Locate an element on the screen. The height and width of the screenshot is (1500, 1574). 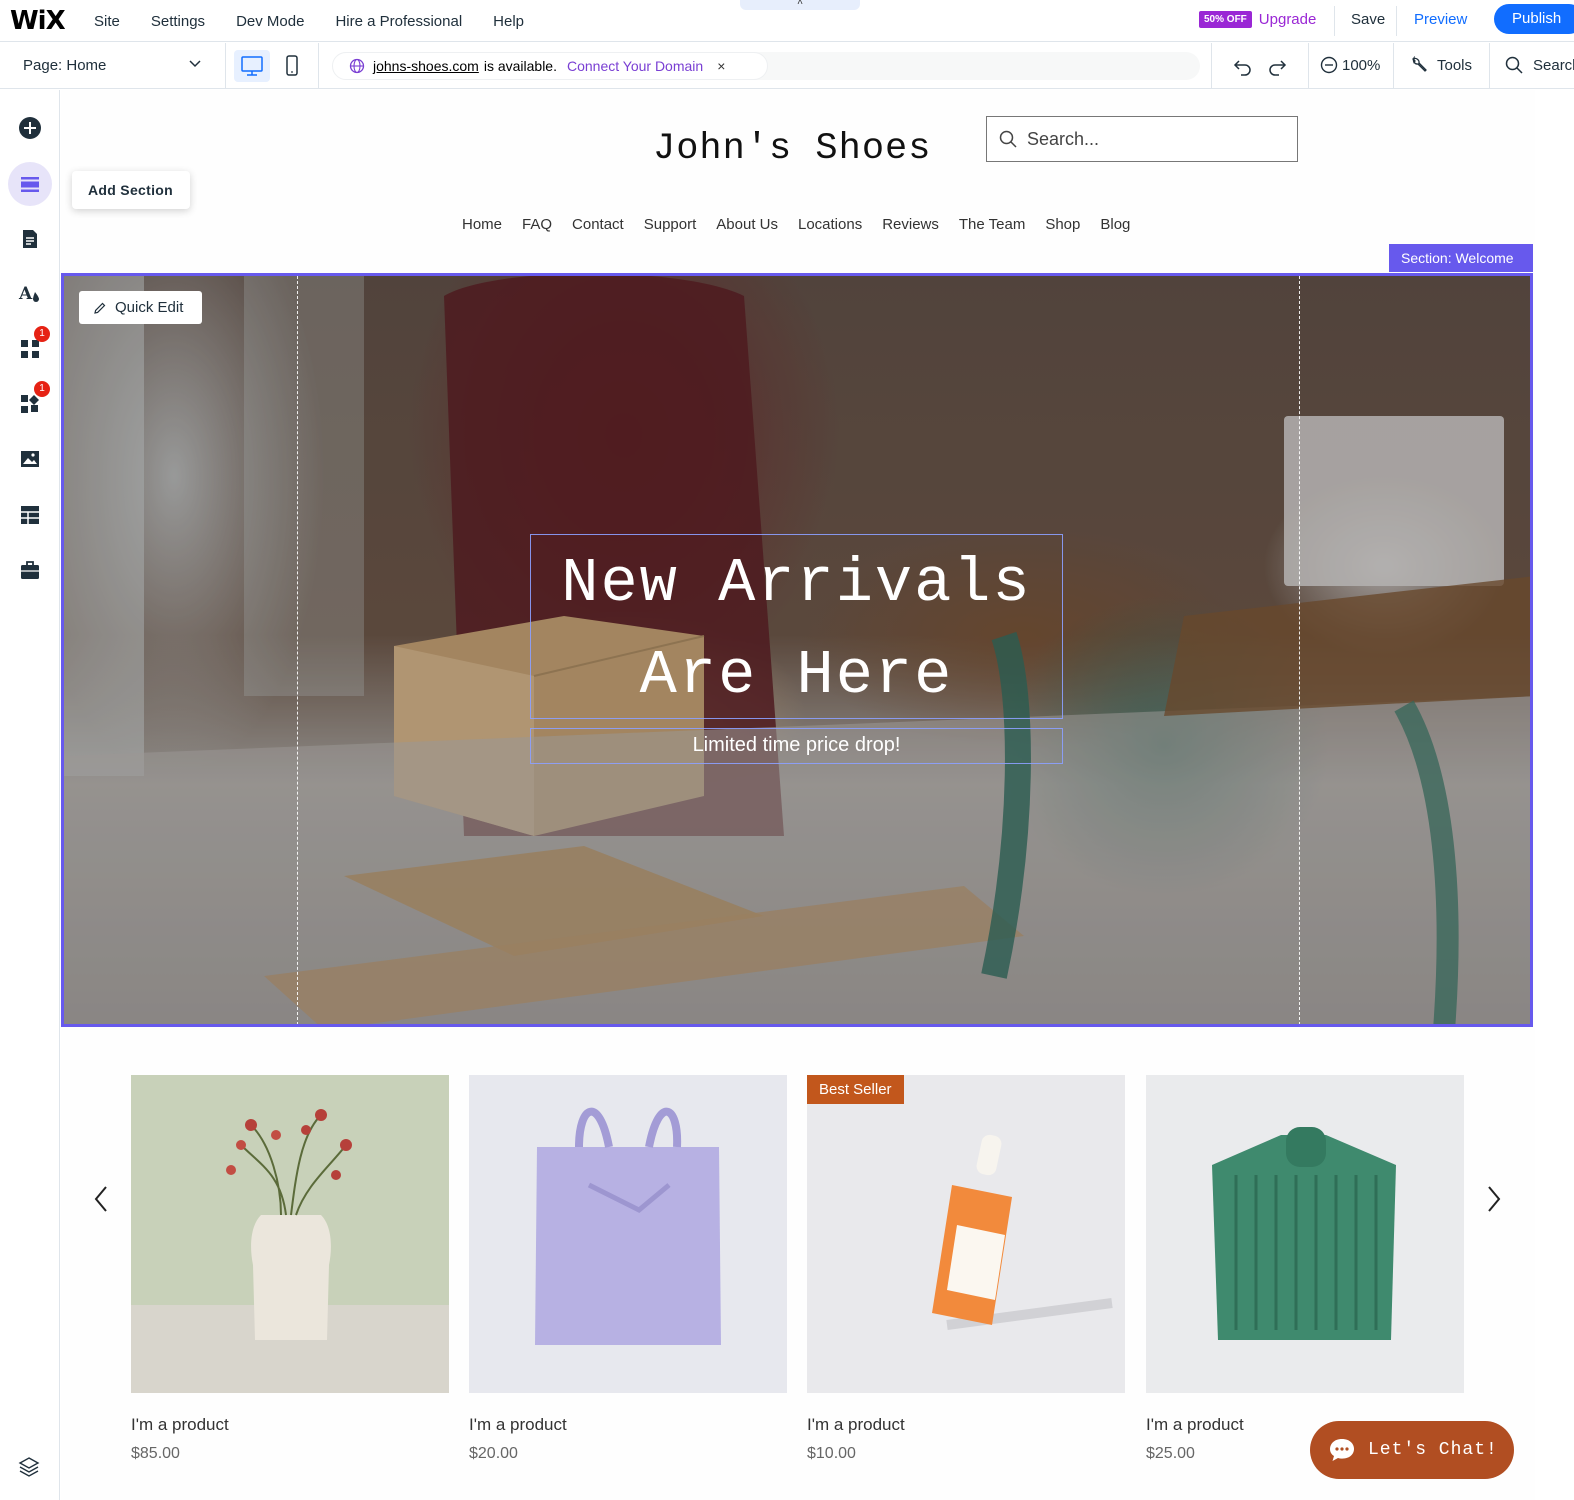
menu-site: Site is located at coordinates (107, 21).